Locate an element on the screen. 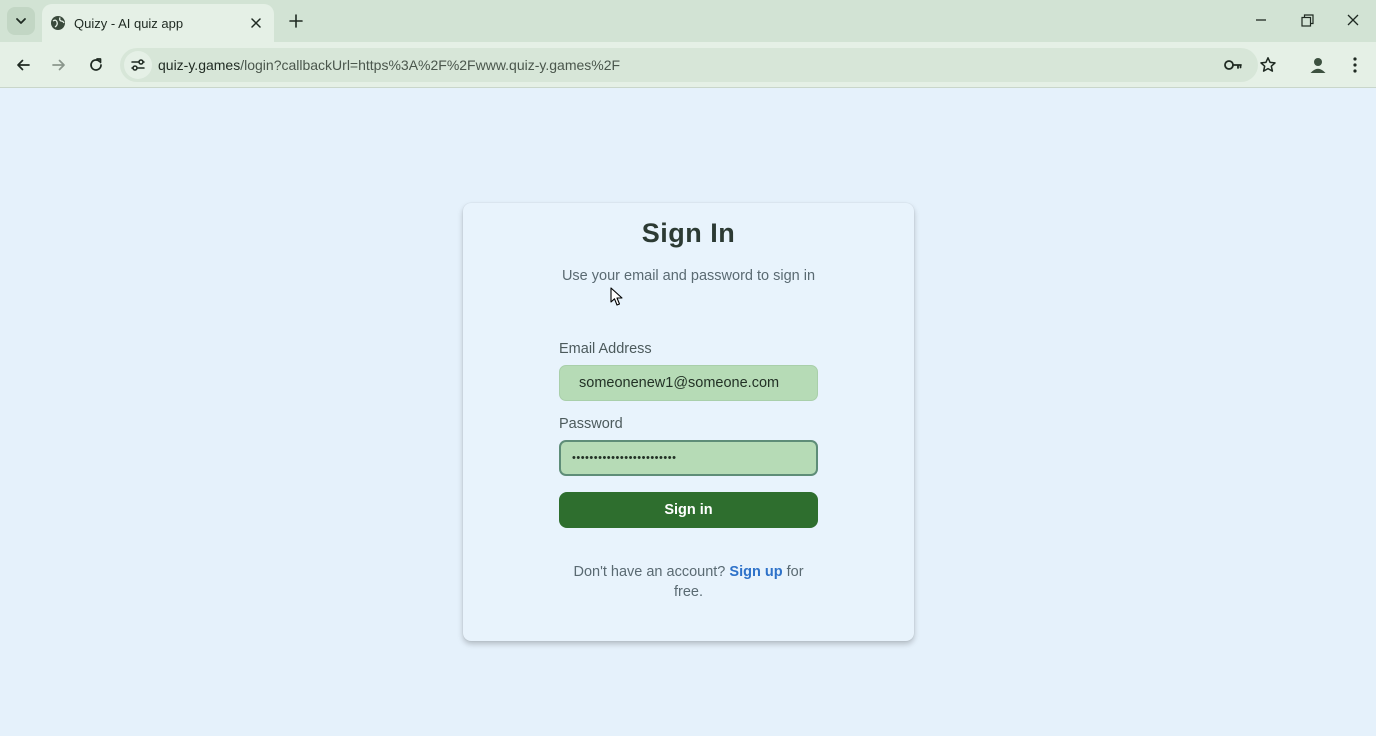 The height and width of the screenshot is (736, 1376). signup-prompt-text: Don't have an account? is located at coordinates (649, 572).